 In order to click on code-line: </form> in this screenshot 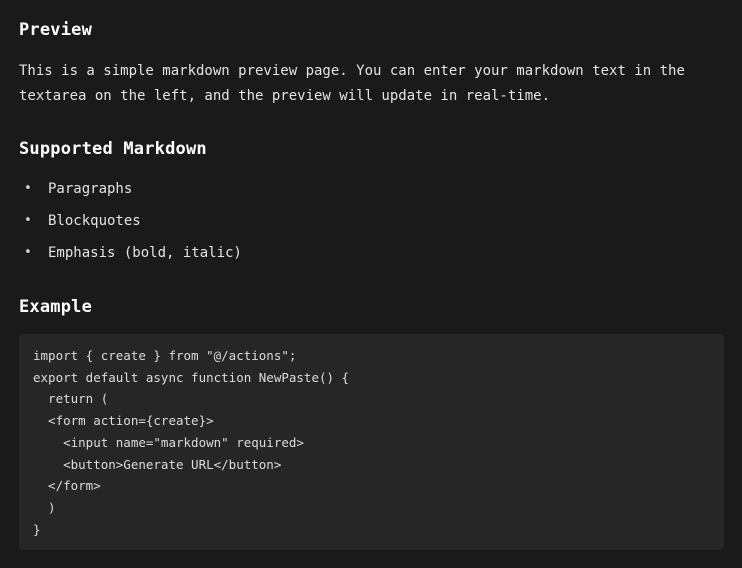, I will do `click(67, 486)`.